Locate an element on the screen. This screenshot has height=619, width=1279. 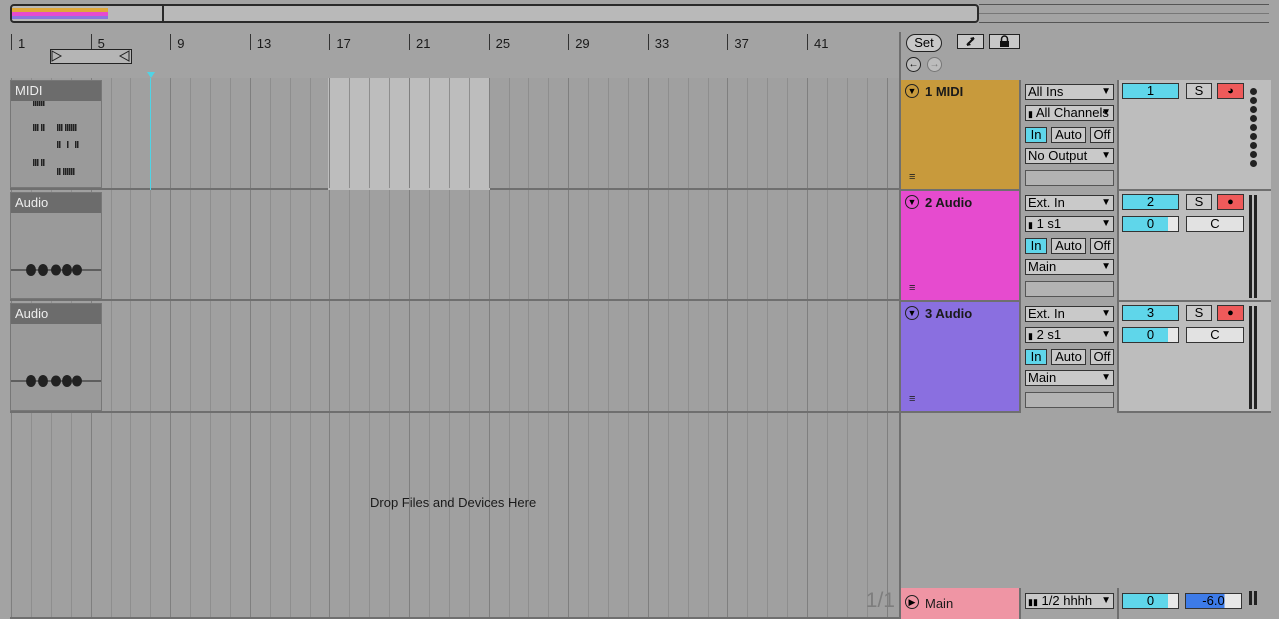
midi-clip: MIDI is located at coordinates (56, 134).